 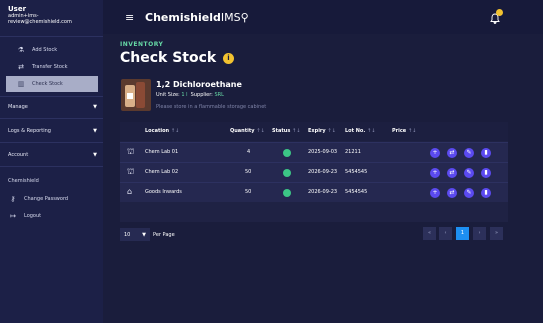 What do you see at coordinates (228, 58) in the screenshot?
I see `info-icon: i` at bounding box center [228, 58].